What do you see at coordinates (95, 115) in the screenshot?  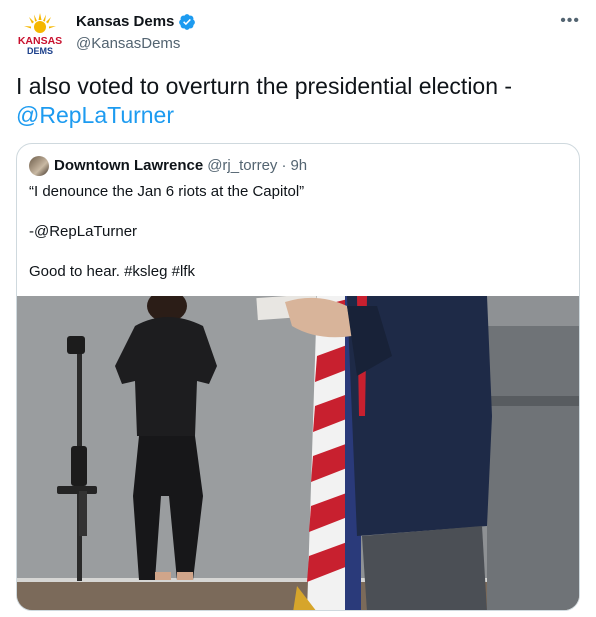 I see `tweet-mention-link: @RepLaTurner` at bounding box center [95, 115].